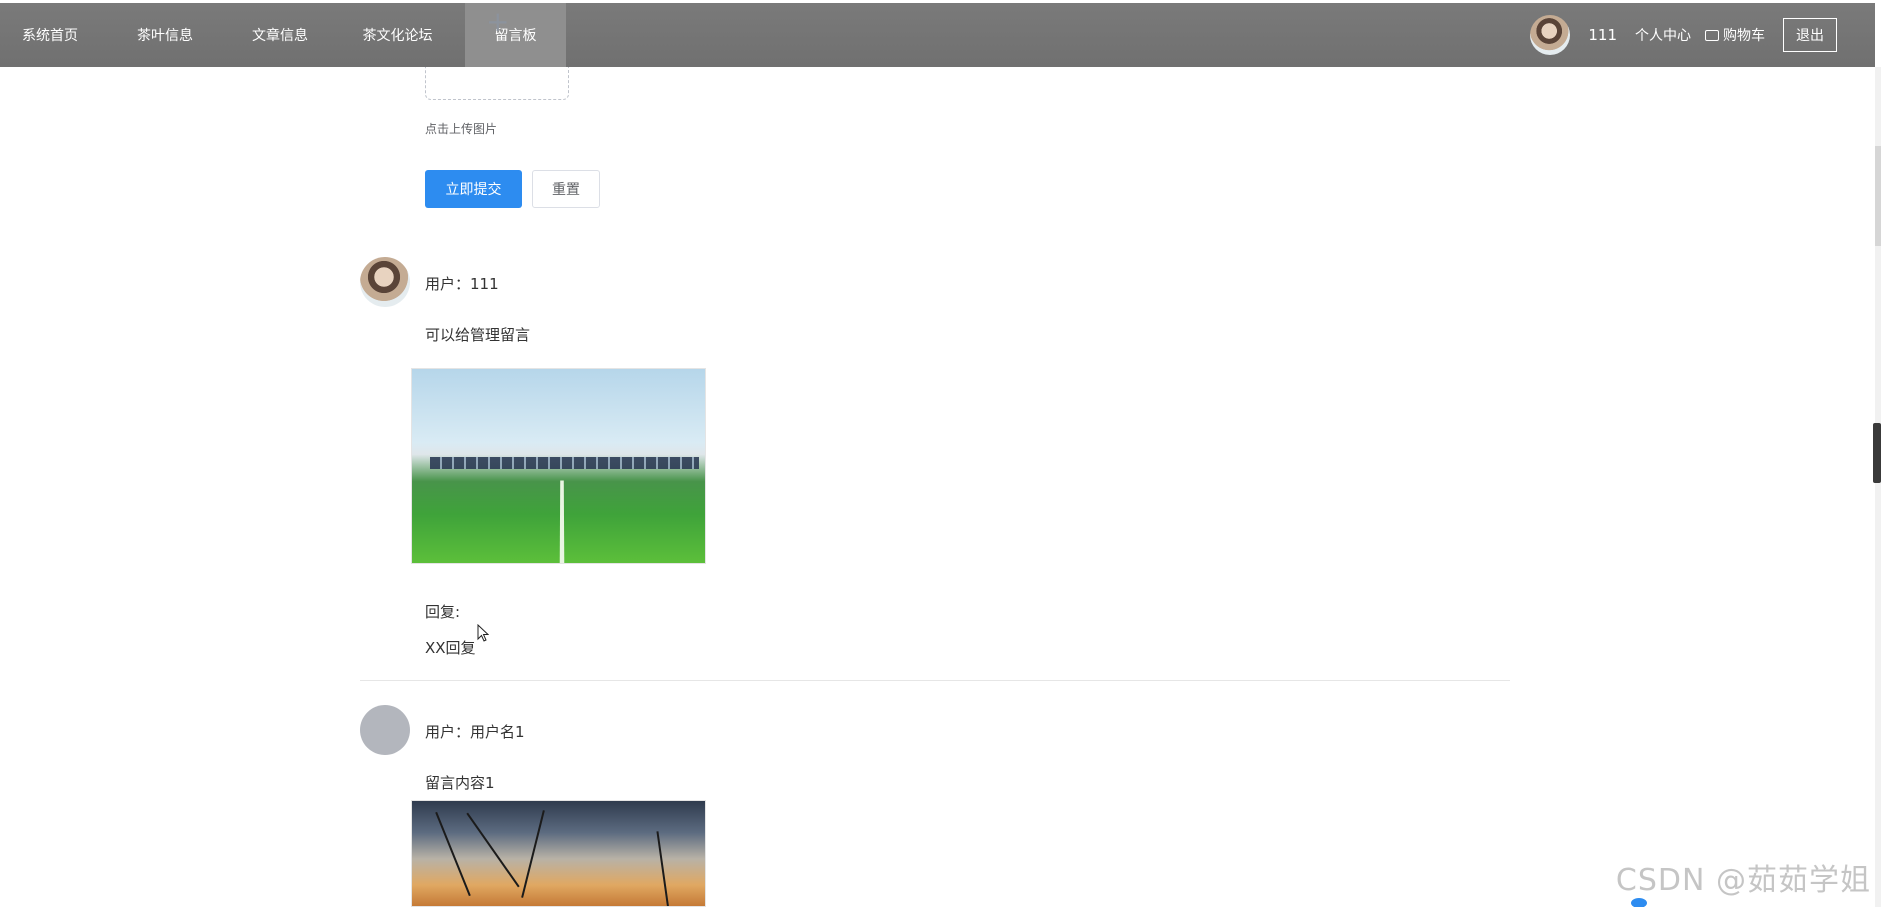 The width and height of the screenshot is (1881, 907). I want to click on upload-tip: 点击上传图片, so click(461, 129).